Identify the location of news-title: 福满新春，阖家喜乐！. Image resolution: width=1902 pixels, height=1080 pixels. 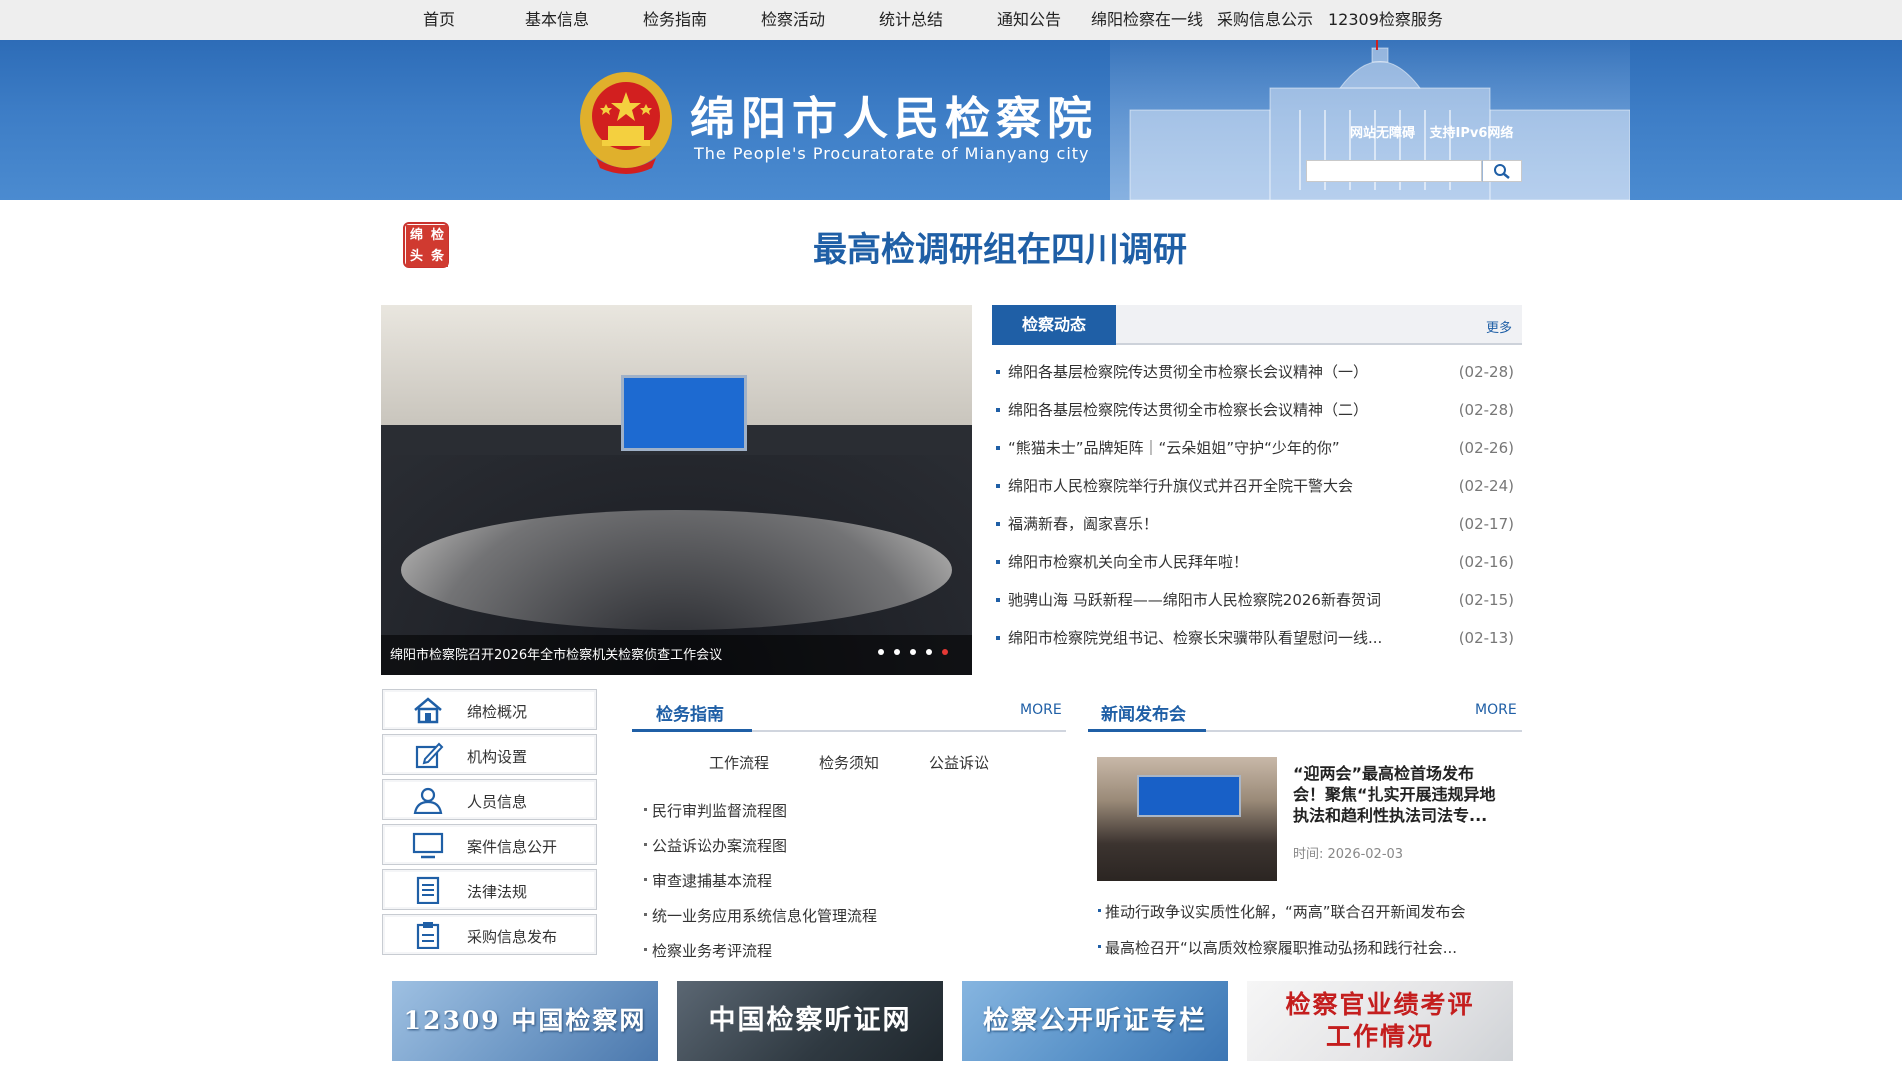
(1083, 524).